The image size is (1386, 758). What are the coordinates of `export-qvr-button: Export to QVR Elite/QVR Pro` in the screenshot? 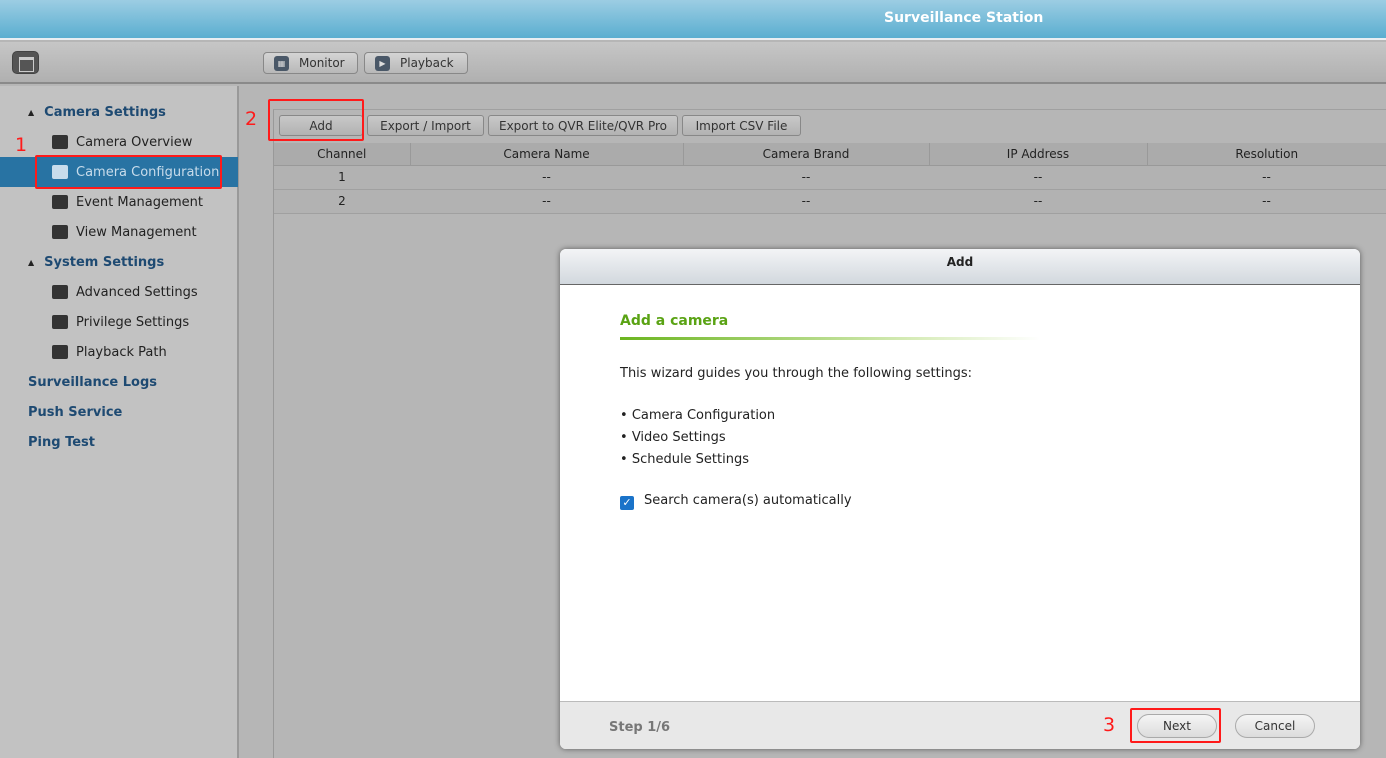 It's located at (583, 125).